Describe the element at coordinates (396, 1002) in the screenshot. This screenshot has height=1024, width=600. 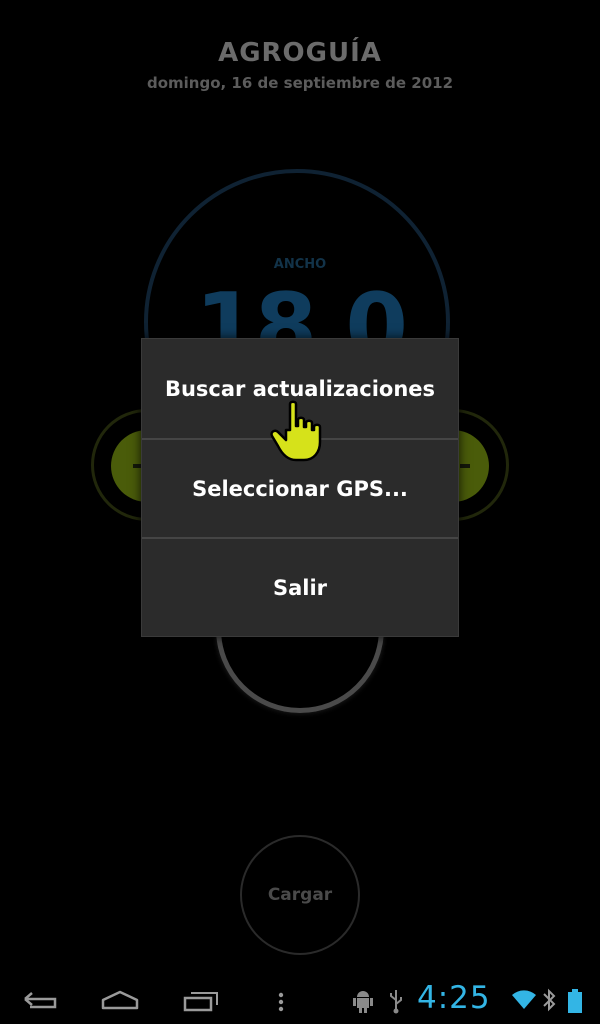
I see `usb-icon` at that location.